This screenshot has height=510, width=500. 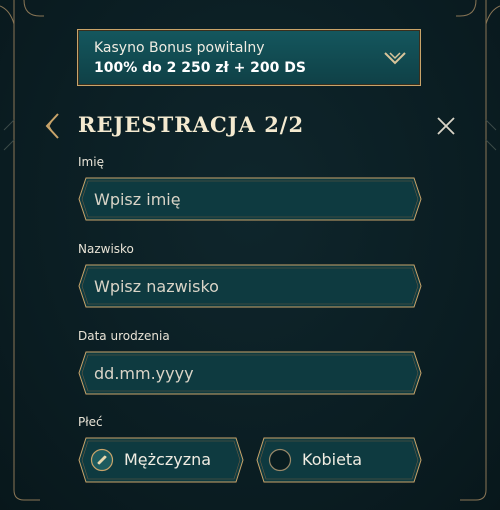 I want to click on gender-option-male: Mężczyzna, so click(x=161, y=460).